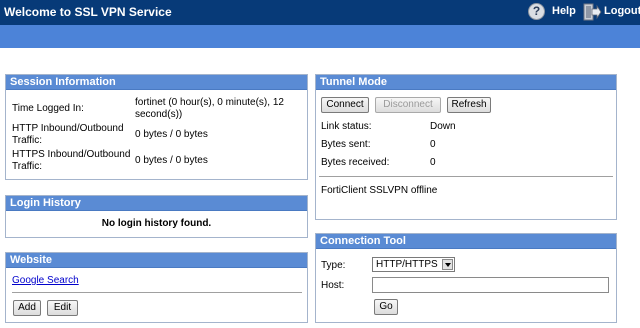 The width and height of the screenshot is (640, 328). I want to click on logout-icon, so click(592, 12).